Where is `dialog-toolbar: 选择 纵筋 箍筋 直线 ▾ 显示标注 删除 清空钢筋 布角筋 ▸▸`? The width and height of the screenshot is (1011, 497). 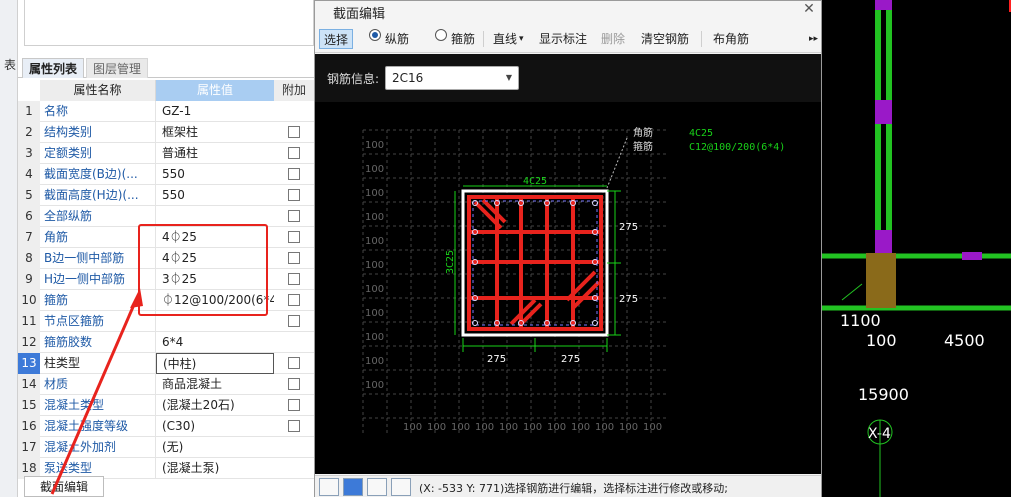 dialog-toolbar: 选择 纵筋 箍筋 直线 ▾ 显示标注 删除 清空钢筋 布角筋 ▸▸ is located at coordinates (568, 39).